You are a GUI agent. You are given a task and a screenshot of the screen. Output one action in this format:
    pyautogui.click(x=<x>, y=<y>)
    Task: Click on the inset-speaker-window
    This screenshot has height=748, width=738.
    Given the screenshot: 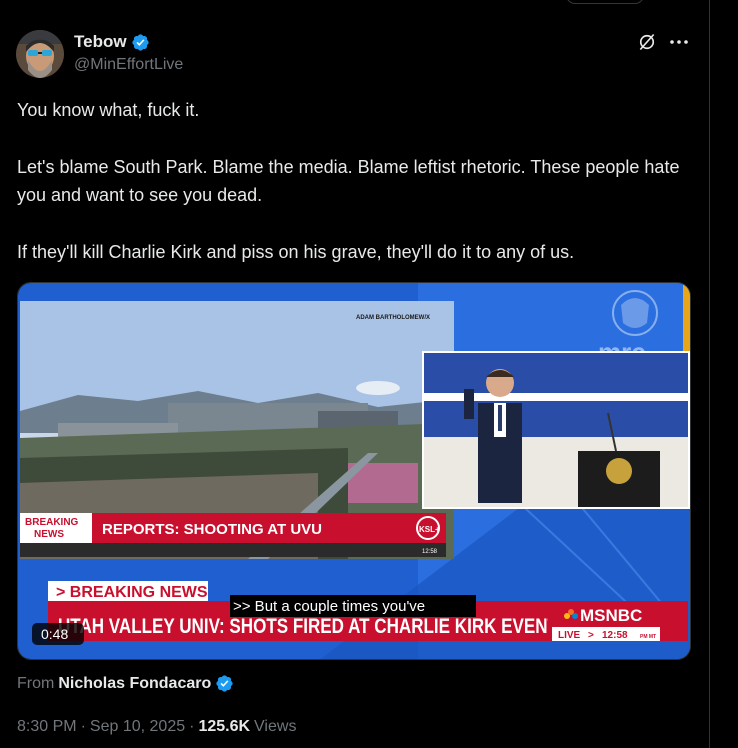 What is the action you would take?
    pyautogui.click(x=556, y=430)
    